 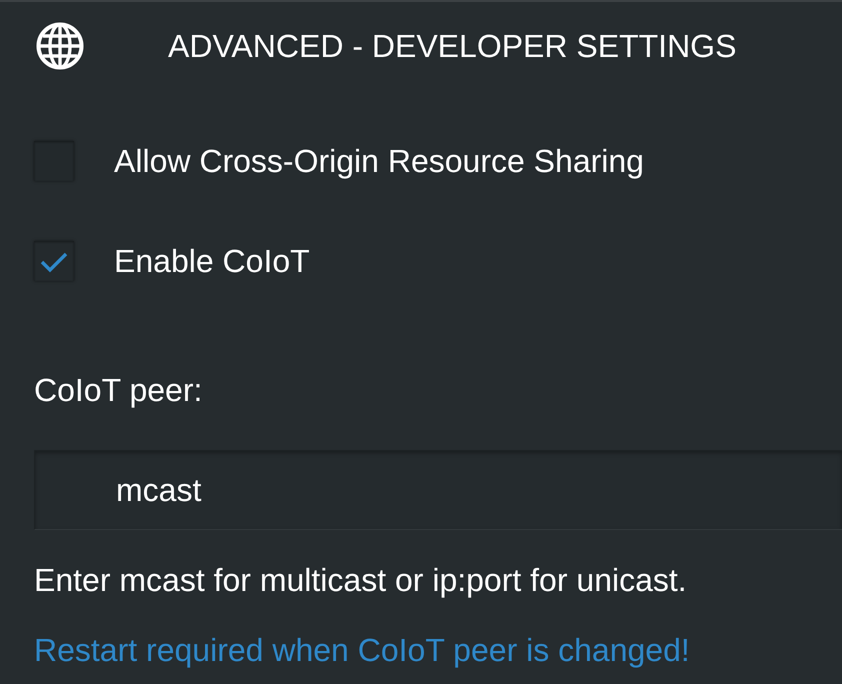 I want to click on hint-text: Enter mcast for multicast or ip:port for unicast., so click(x=360, y=580).